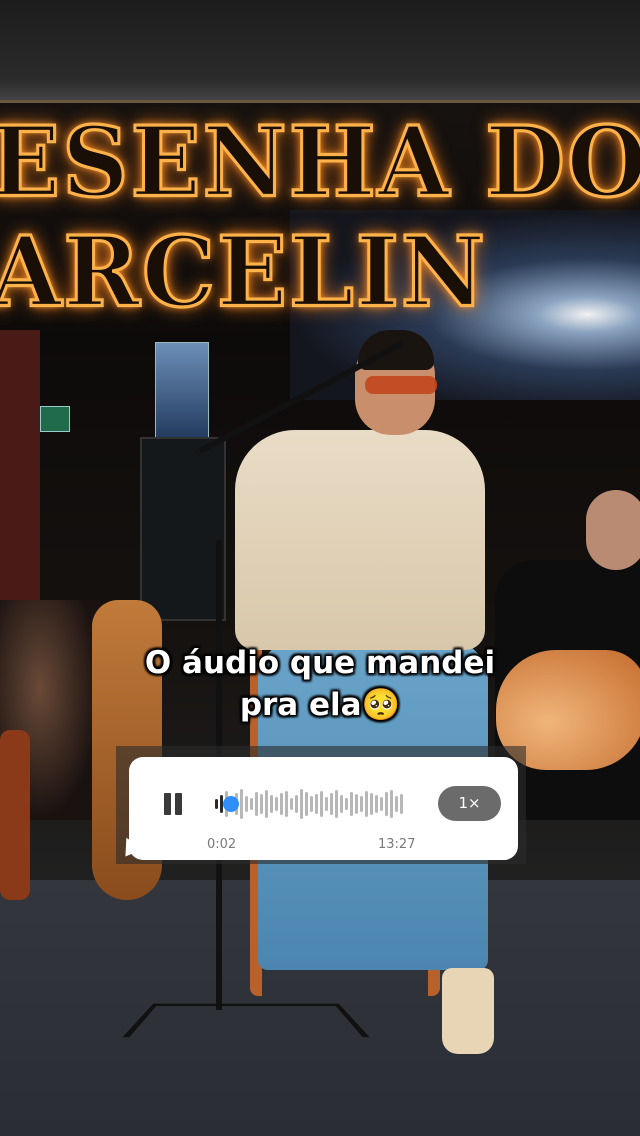 The height and width of the screenshot is (1136, 640). Describe the element at coordinates (613, 530) in the screenshot. I see `bassist-head` at that location.